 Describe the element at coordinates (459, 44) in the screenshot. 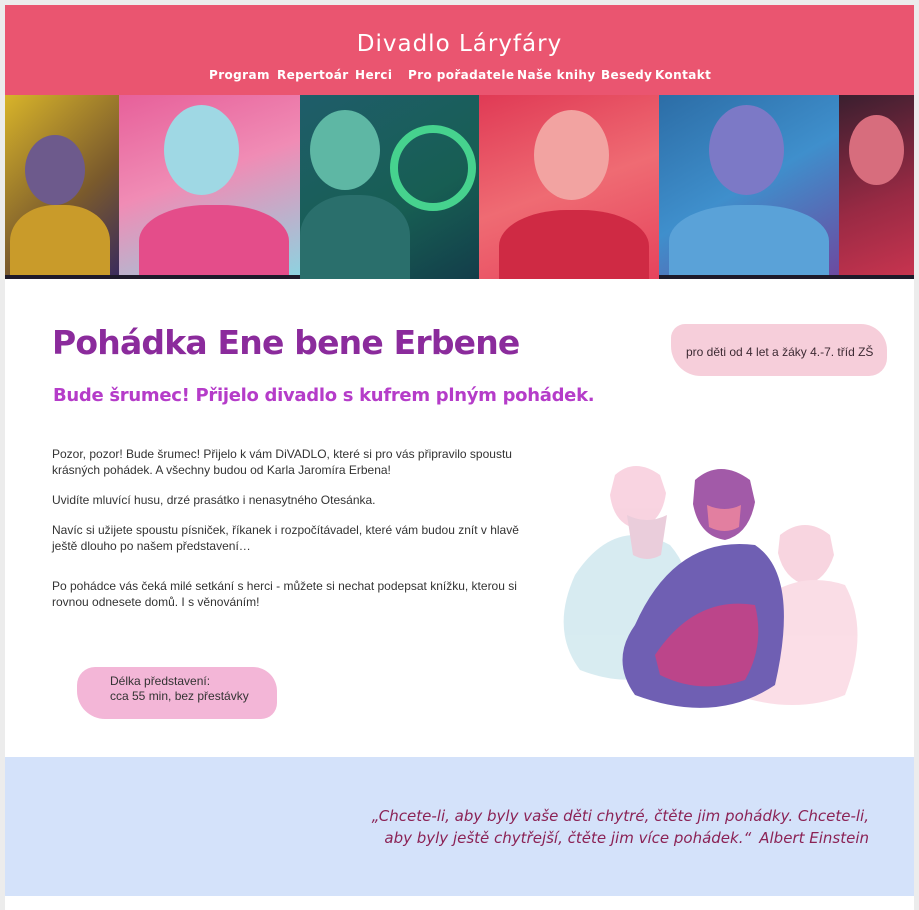

I see `site-title: Divadlo Láryfáry` at that location.